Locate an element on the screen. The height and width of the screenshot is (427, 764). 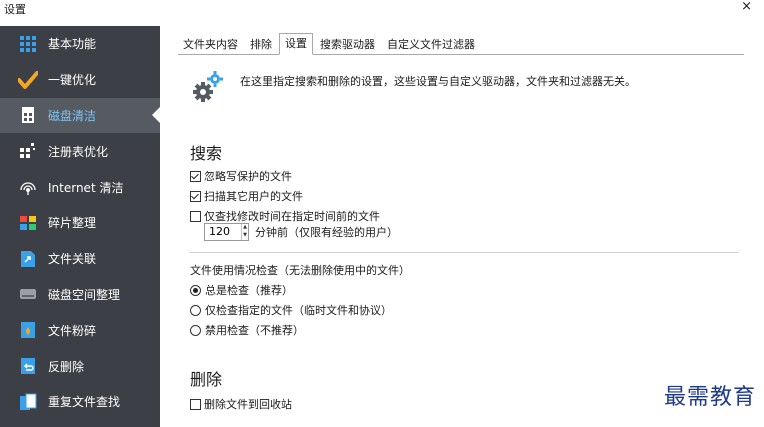
globe-icon is located at coordinates (28, 187).